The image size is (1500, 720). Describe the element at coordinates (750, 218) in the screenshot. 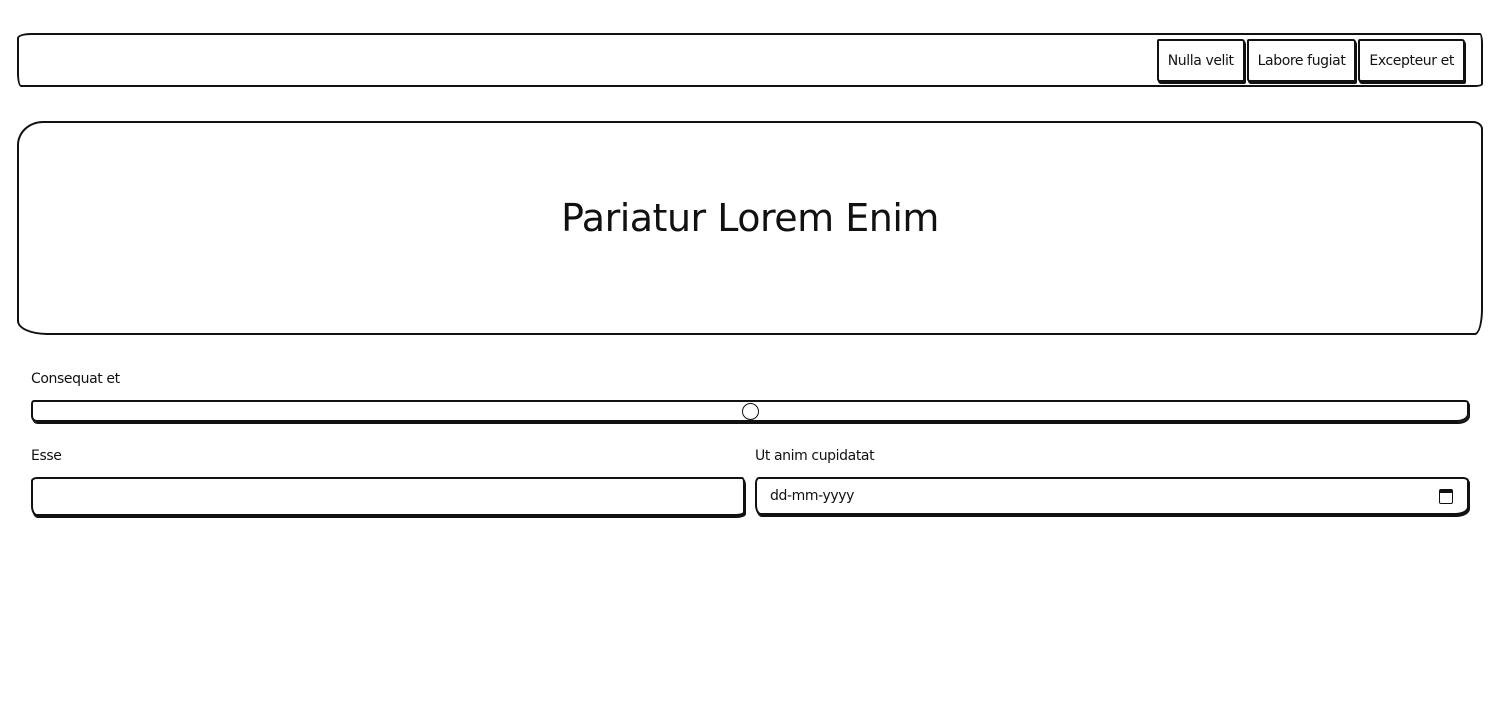

I see `hero-title: Pariatur Lorem Enim` at that location.